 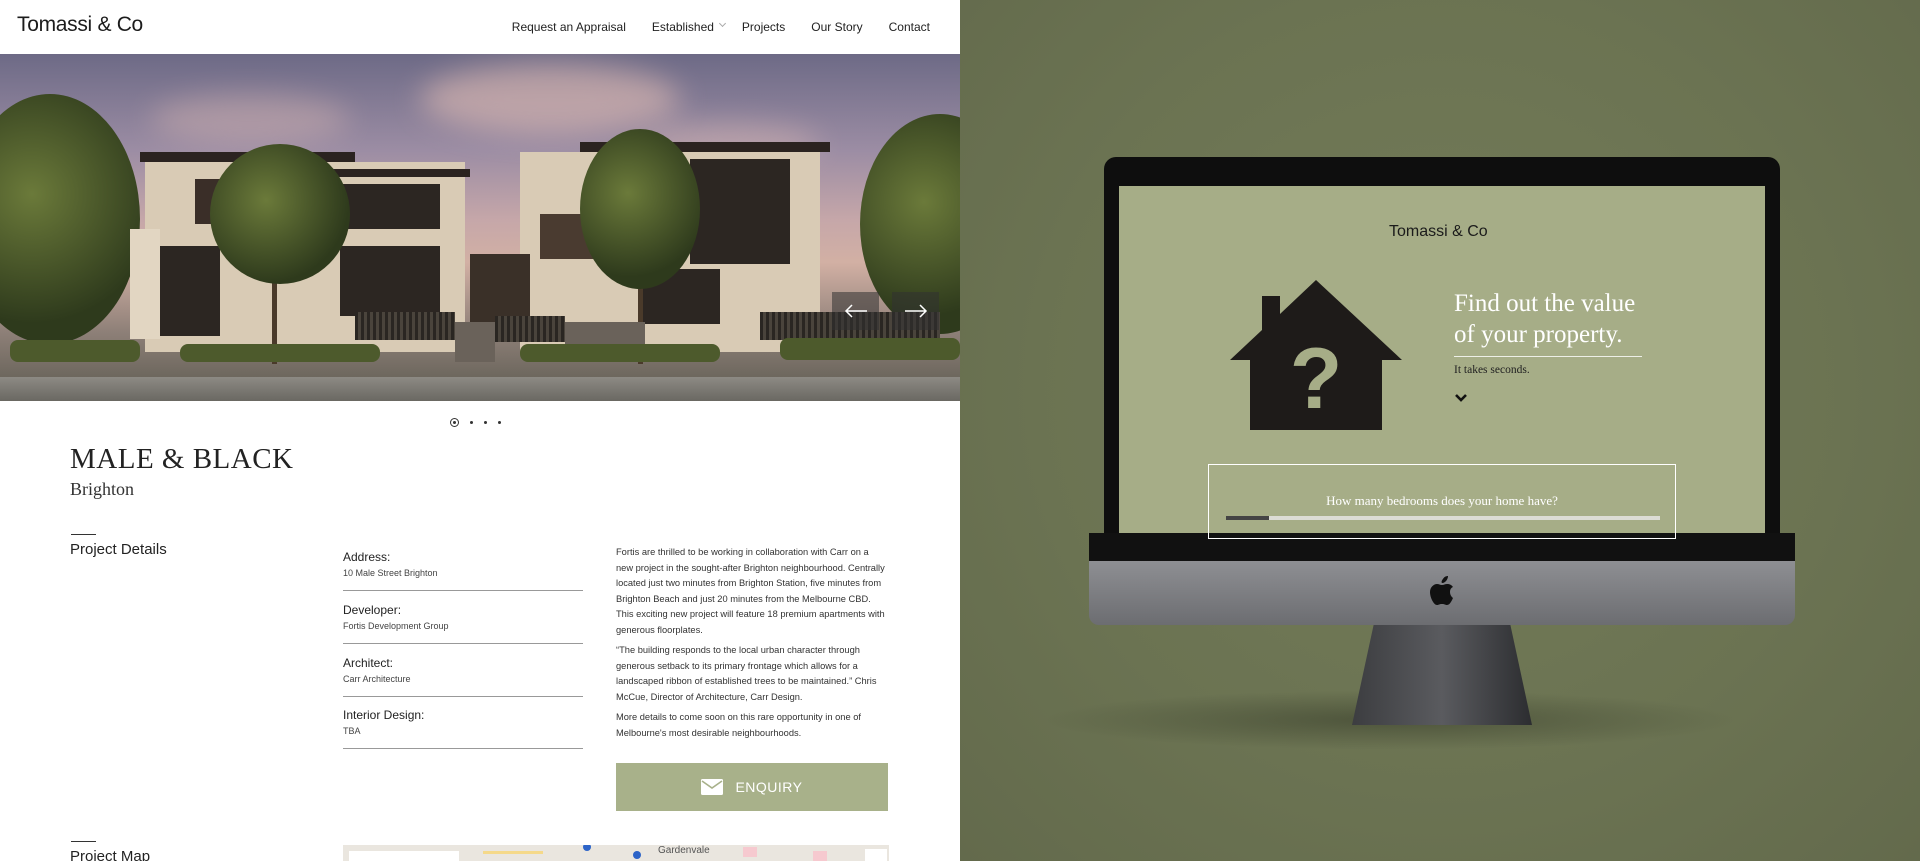 What do you see at coordinates (763, 27) in the screenshot?
I see `nav-projects: Projects` at bounding box center [763, 27].